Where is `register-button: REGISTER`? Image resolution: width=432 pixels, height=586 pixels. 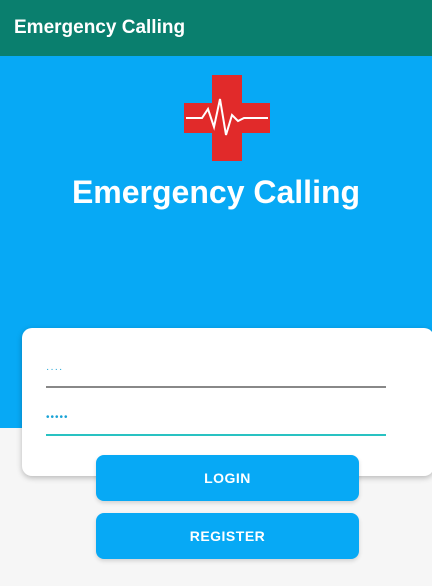
register-button: REGISTER is located at coordinates (227, 536).